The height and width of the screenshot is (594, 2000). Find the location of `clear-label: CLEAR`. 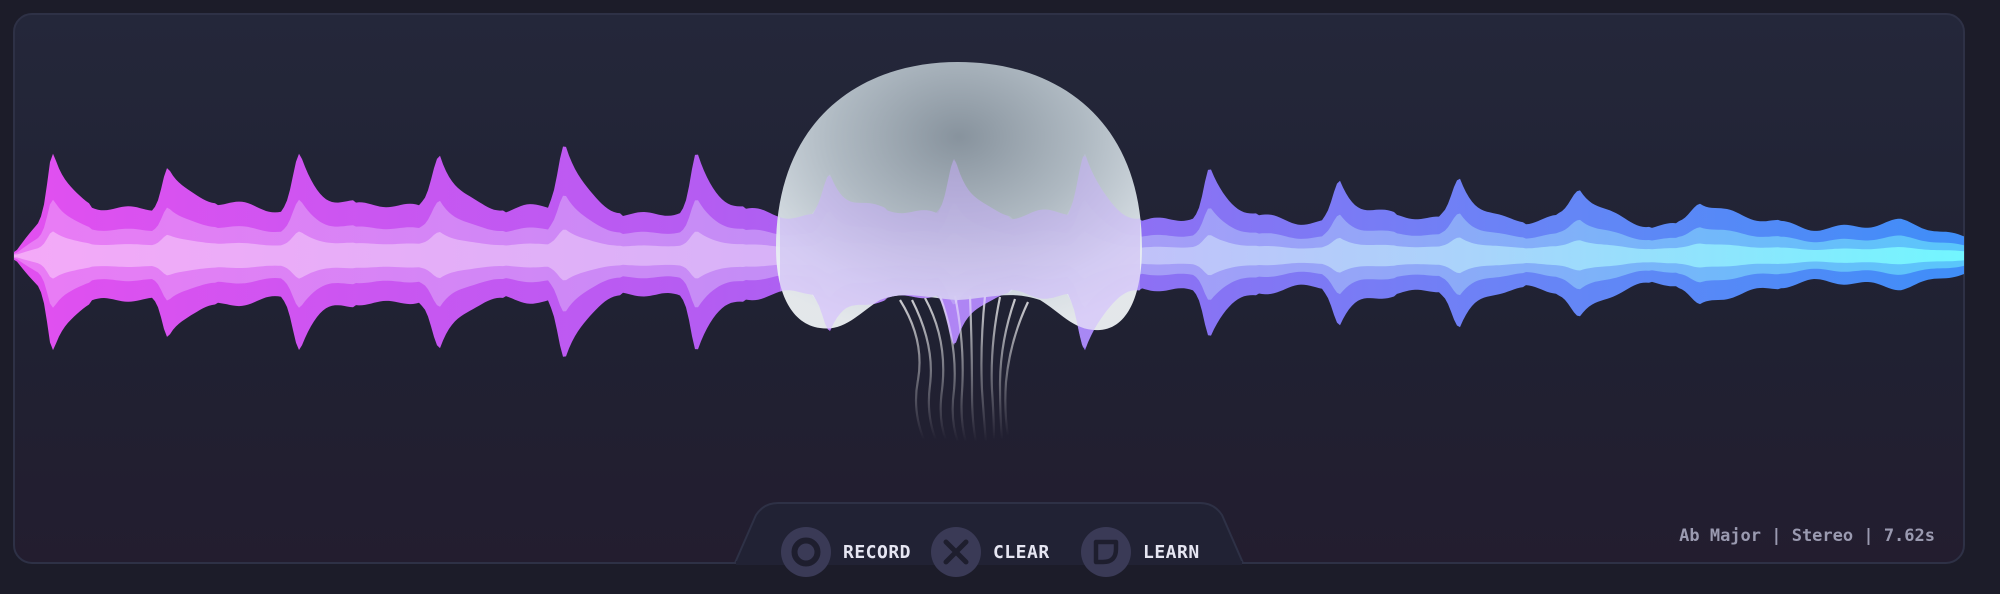

clear-label: CLEAR is located at coordinates (1021, 552).